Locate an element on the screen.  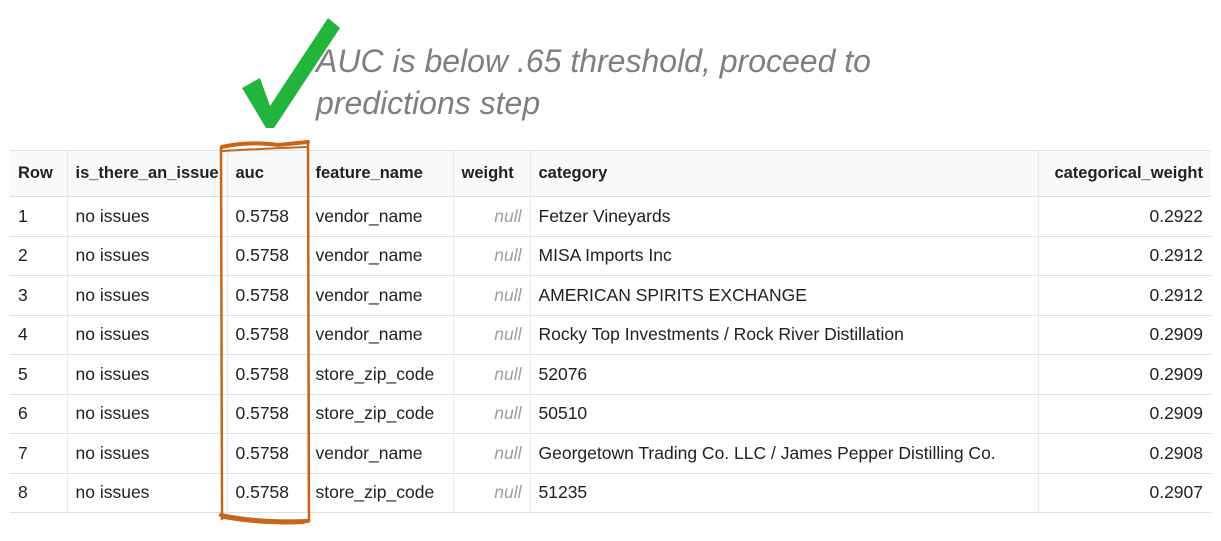
row-number: 3 is located at coordinates (39, 295).